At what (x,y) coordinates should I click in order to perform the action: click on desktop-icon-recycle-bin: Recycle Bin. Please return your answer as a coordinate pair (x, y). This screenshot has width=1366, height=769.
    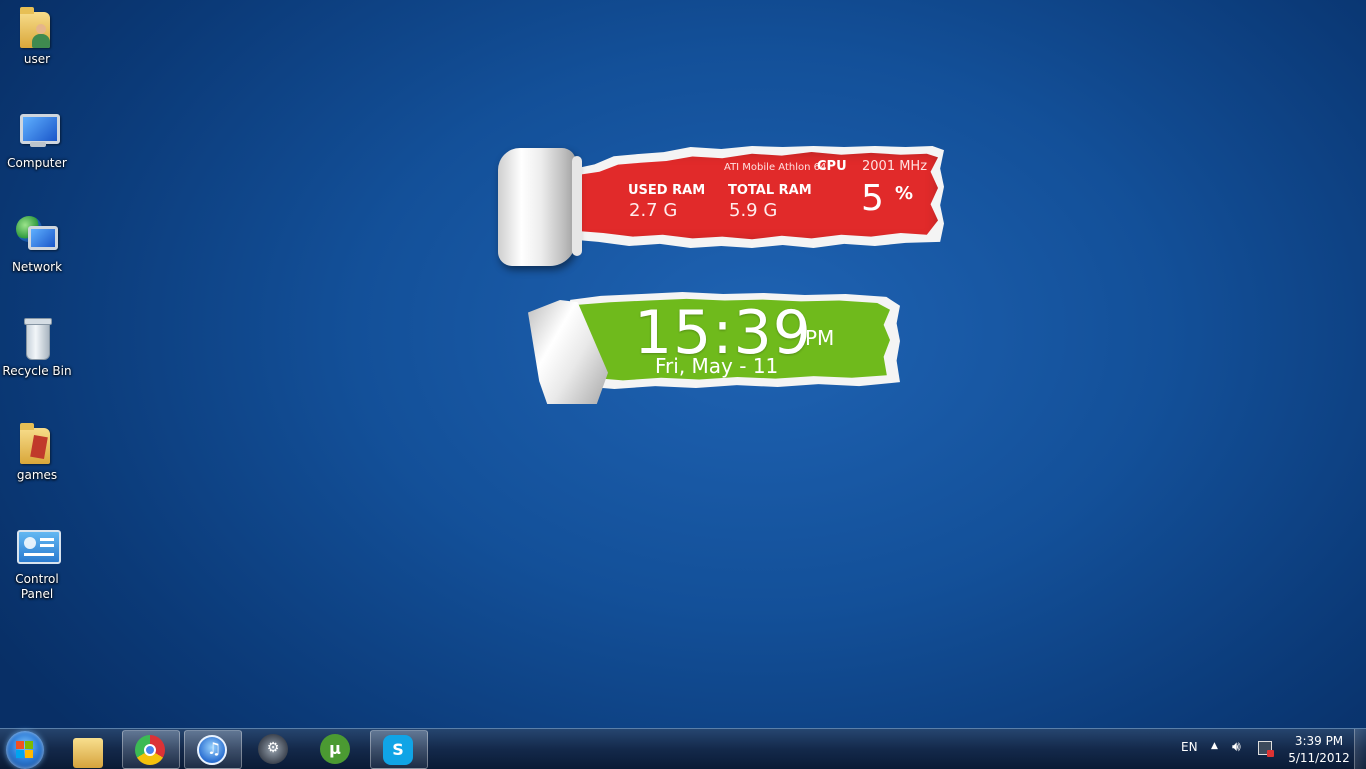
    Looking at the image, I should click on (37, 348).